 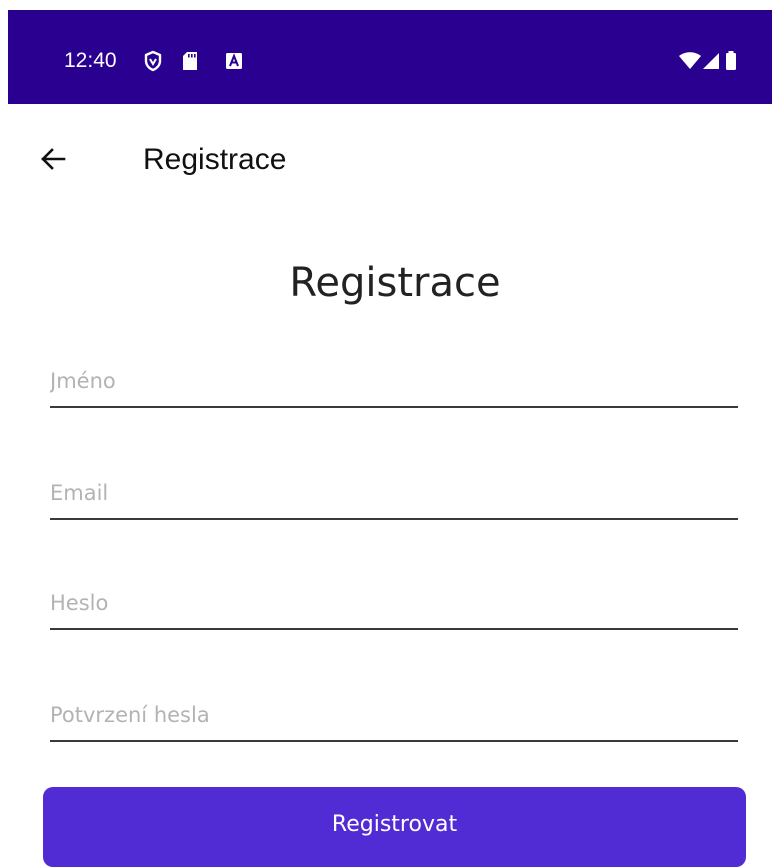 I want to click on a-badge-icon, so click(x=234, y=61).